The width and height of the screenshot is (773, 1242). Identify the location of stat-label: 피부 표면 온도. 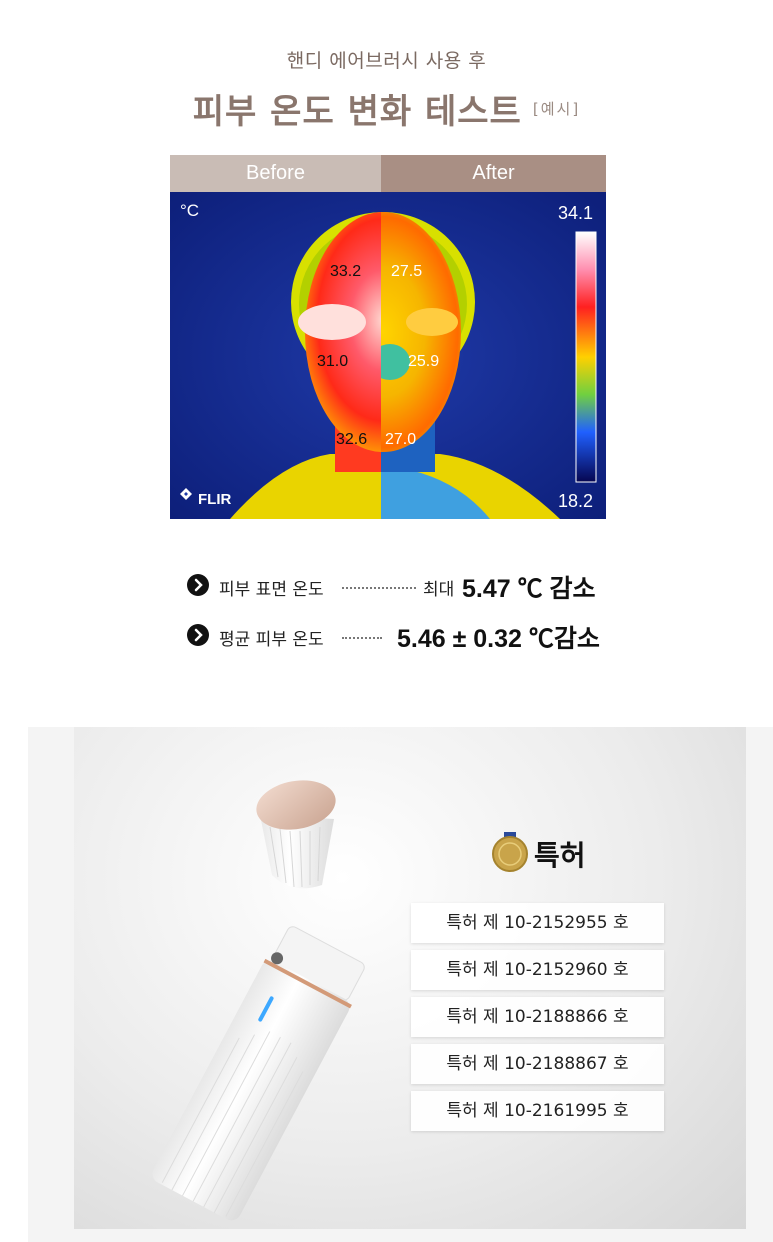
(271, 590).